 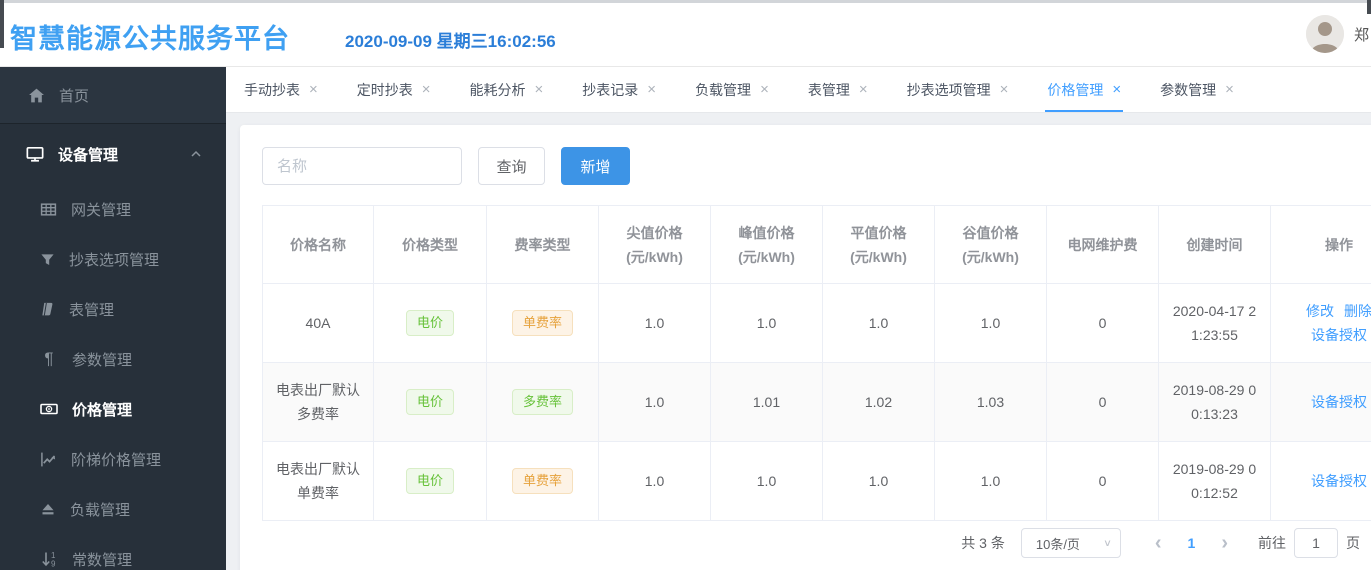 What do you see at coordinates (595, 166) in the screenshot?
I see `add-button: 新增` at bounding box center [595, 166].